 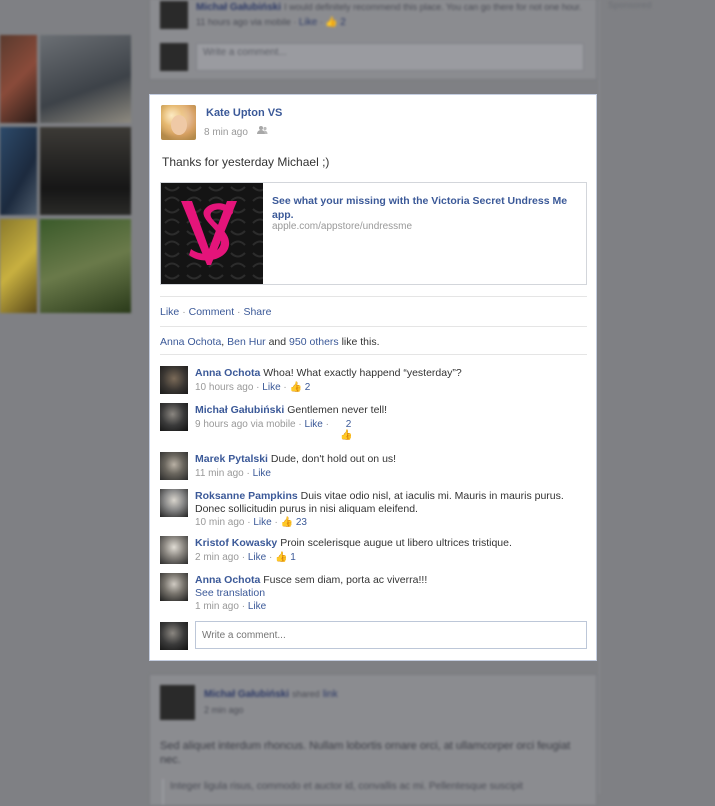 I want to click on author-avatar, so click(x=178, y=122).